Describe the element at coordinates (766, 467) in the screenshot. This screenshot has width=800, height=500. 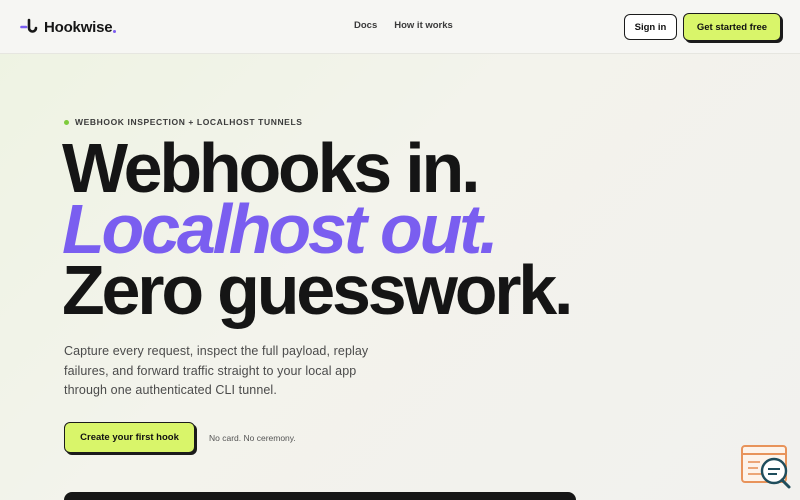
I see `feedback-chat-icon` at that location.